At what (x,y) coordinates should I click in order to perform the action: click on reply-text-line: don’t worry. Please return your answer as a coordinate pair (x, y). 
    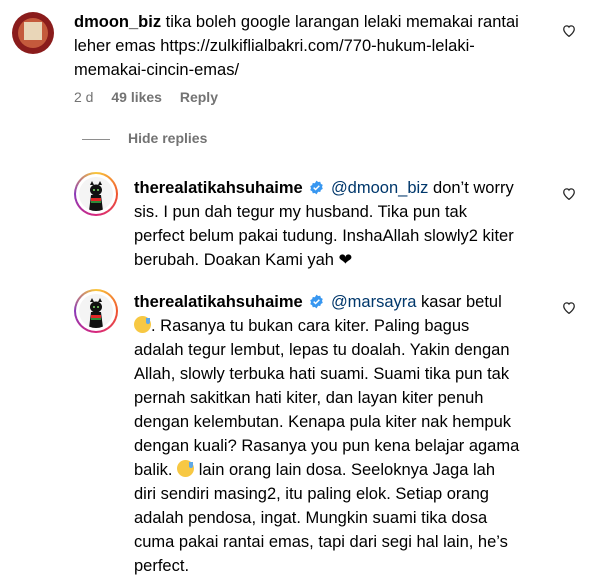
    Looking at the image, I should click on (473, 188).